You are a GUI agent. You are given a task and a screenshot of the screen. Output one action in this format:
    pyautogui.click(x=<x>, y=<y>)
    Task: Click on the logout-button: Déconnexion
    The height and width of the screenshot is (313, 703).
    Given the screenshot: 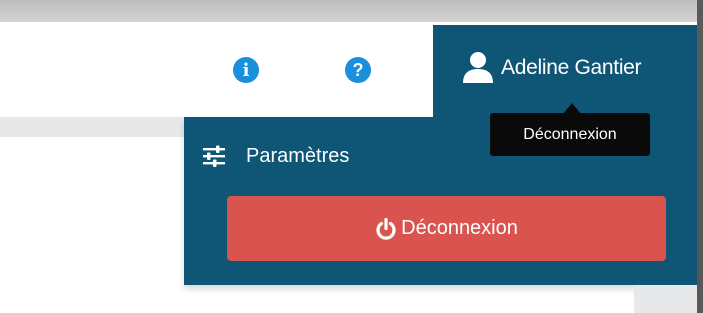 What is the action you would take?
    pyautogui.click(x=446, y=228)
    